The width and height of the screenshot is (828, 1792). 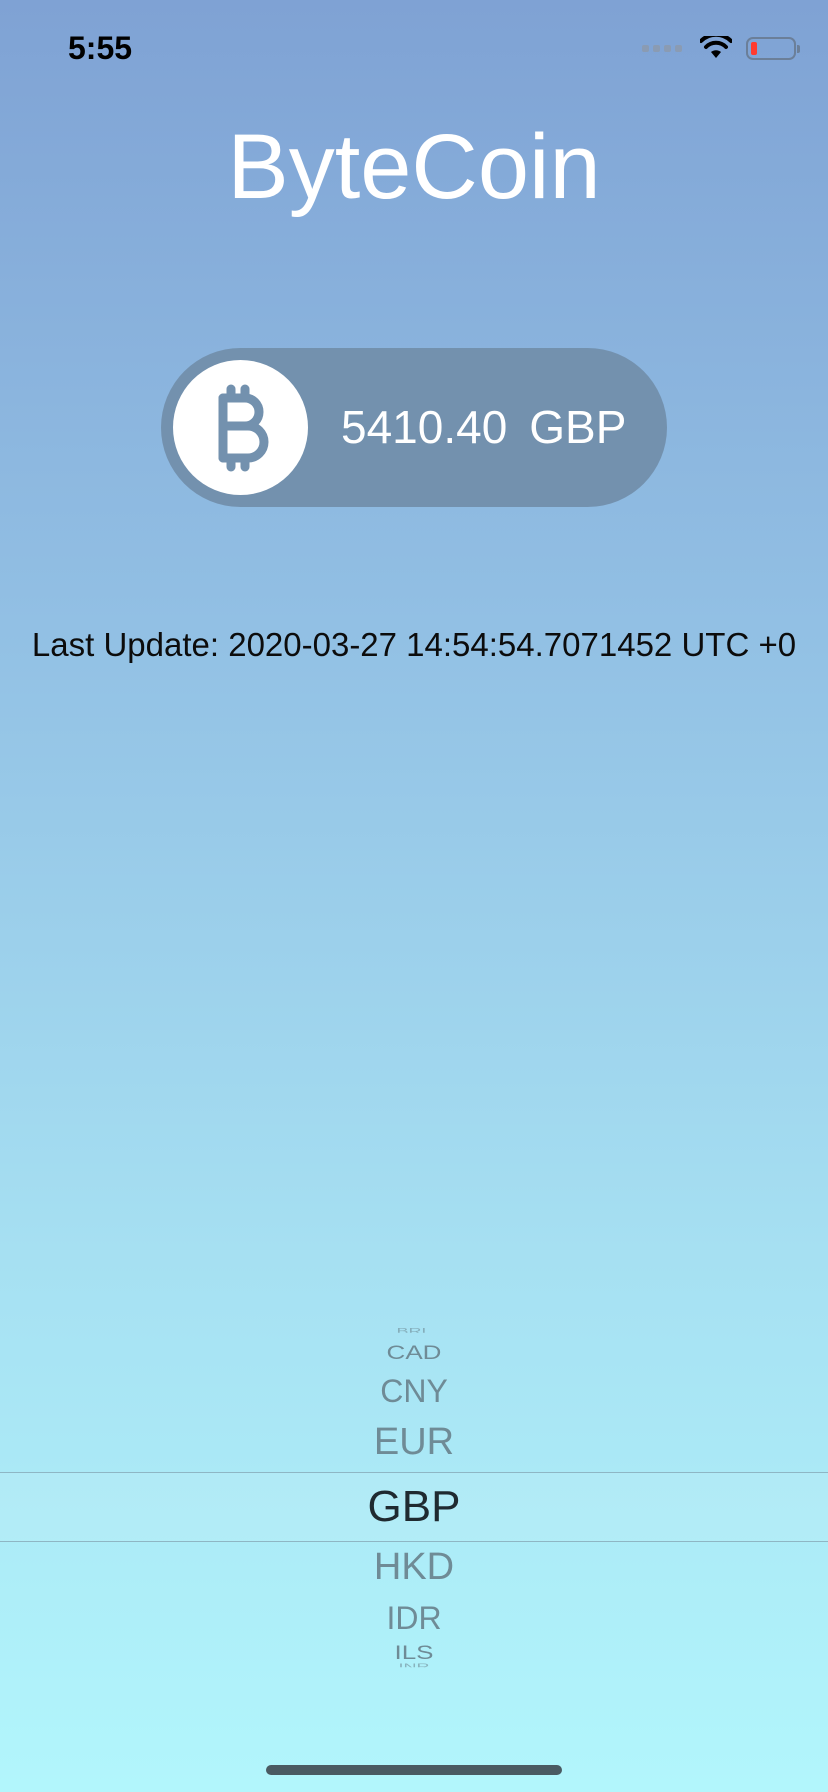 What do you see at coordinates (414, 1665) in the screenshot?
I see `picker-item-inr: INR` at bounding box center [414, 1665].